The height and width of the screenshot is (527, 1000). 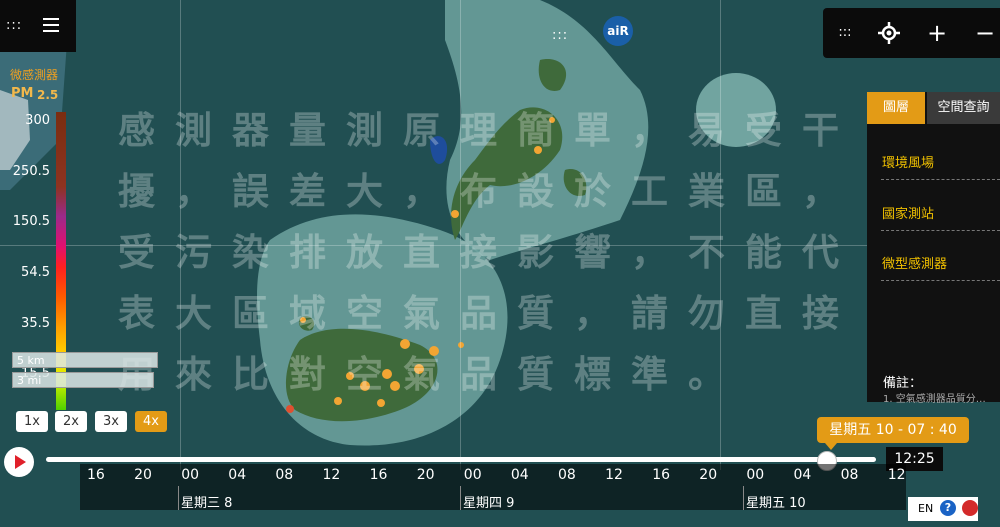 I want to click on watermark-line: 感測器量測原理簡單，易受干, so click(x=488, y=130).